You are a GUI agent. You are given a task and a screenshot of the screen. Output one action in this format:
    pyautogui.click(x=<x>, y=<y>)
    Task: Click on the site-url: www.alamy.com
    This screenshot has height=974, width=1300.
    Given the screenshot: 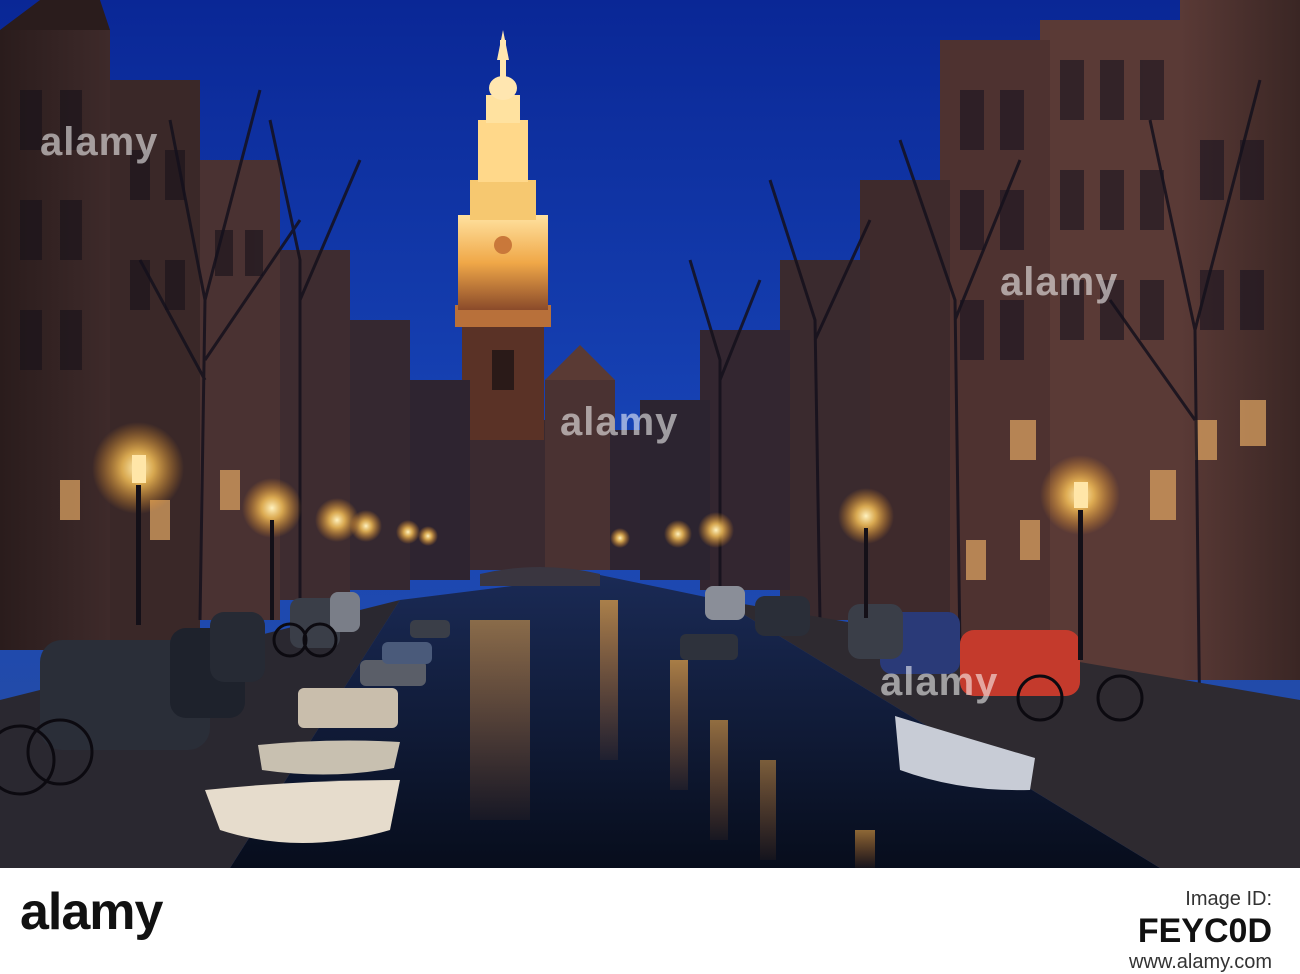 What is the action you would take?
    pyautogui.click(x=1200, y=962)
    